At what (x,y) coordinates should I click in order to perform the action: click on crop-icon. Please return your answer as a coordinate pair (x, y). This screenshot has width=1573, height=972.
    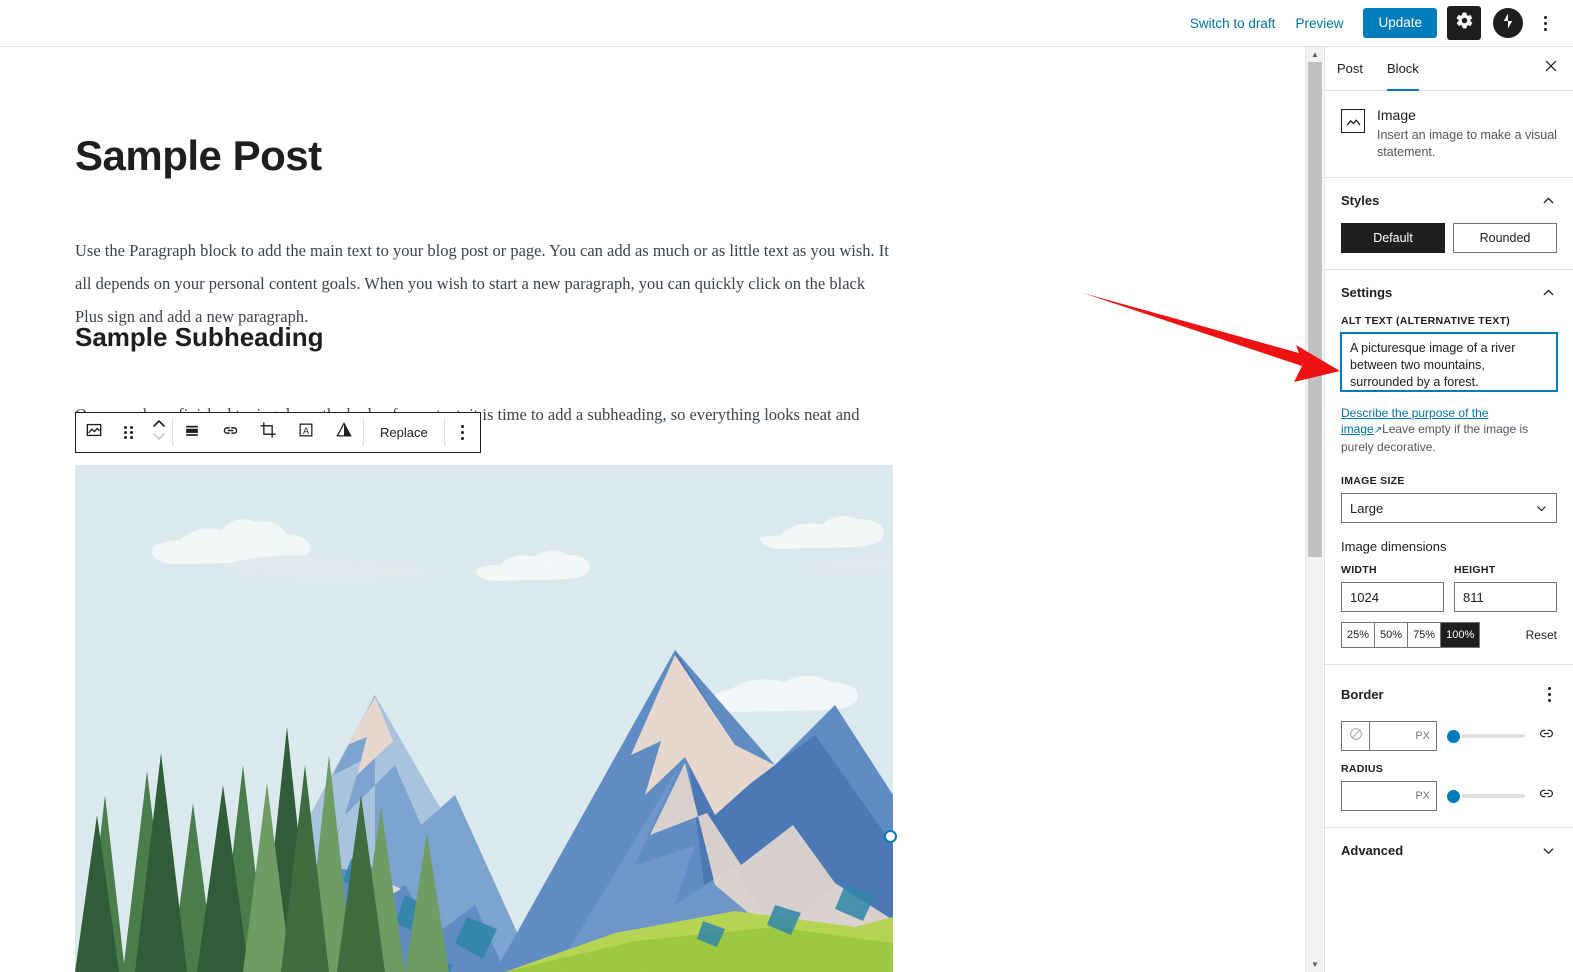
    Looking at the image, I should click on (268, 432).